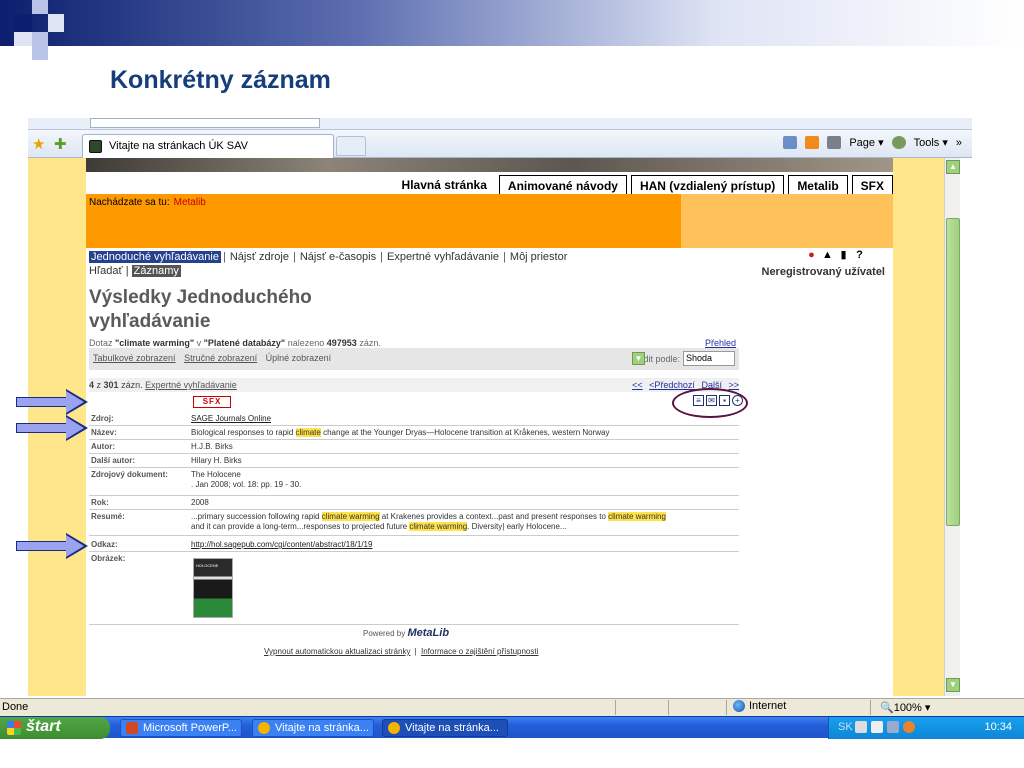 The width and height of the screenshot is (1024, 768). What do you see at coordinates (259, 257) in the screenshot?
I see `menu-find-sources: Nájsť zdroje` at bounding box center [259, 257].